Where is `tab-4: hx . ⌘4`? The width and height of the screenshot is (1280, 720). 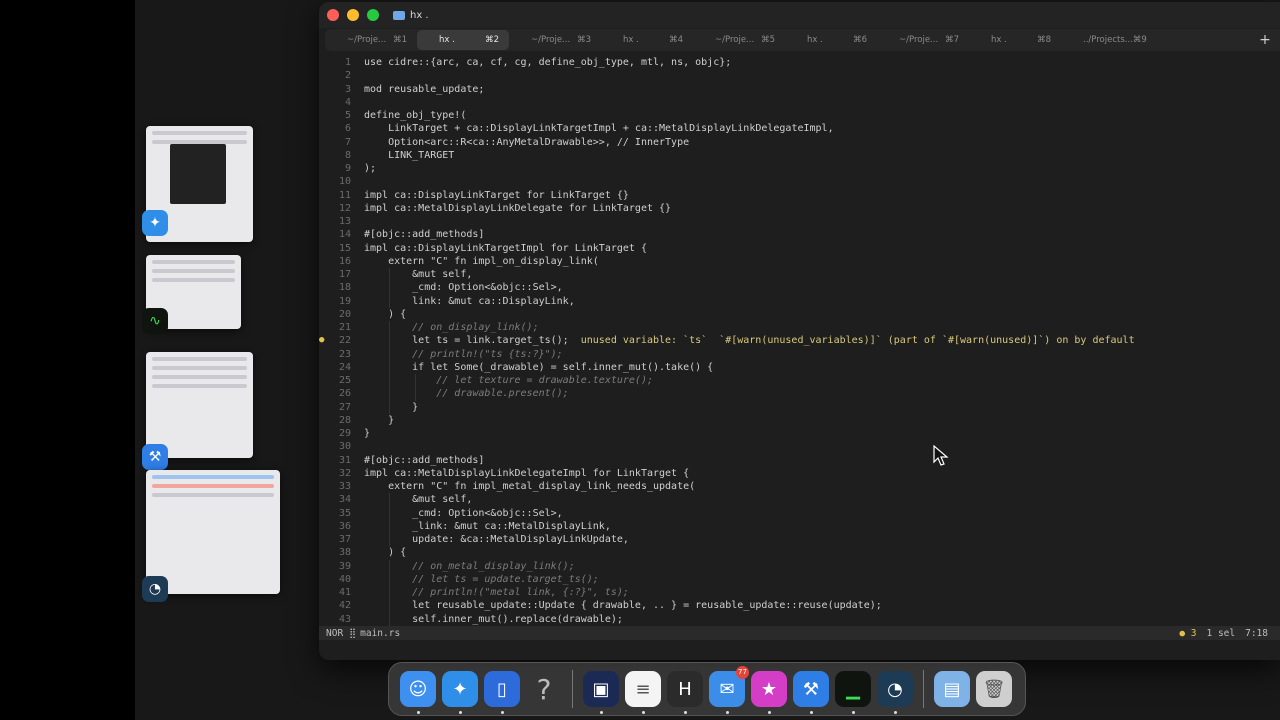
tab-4: hx . ⌘4 is located at coordinates (647, 40).